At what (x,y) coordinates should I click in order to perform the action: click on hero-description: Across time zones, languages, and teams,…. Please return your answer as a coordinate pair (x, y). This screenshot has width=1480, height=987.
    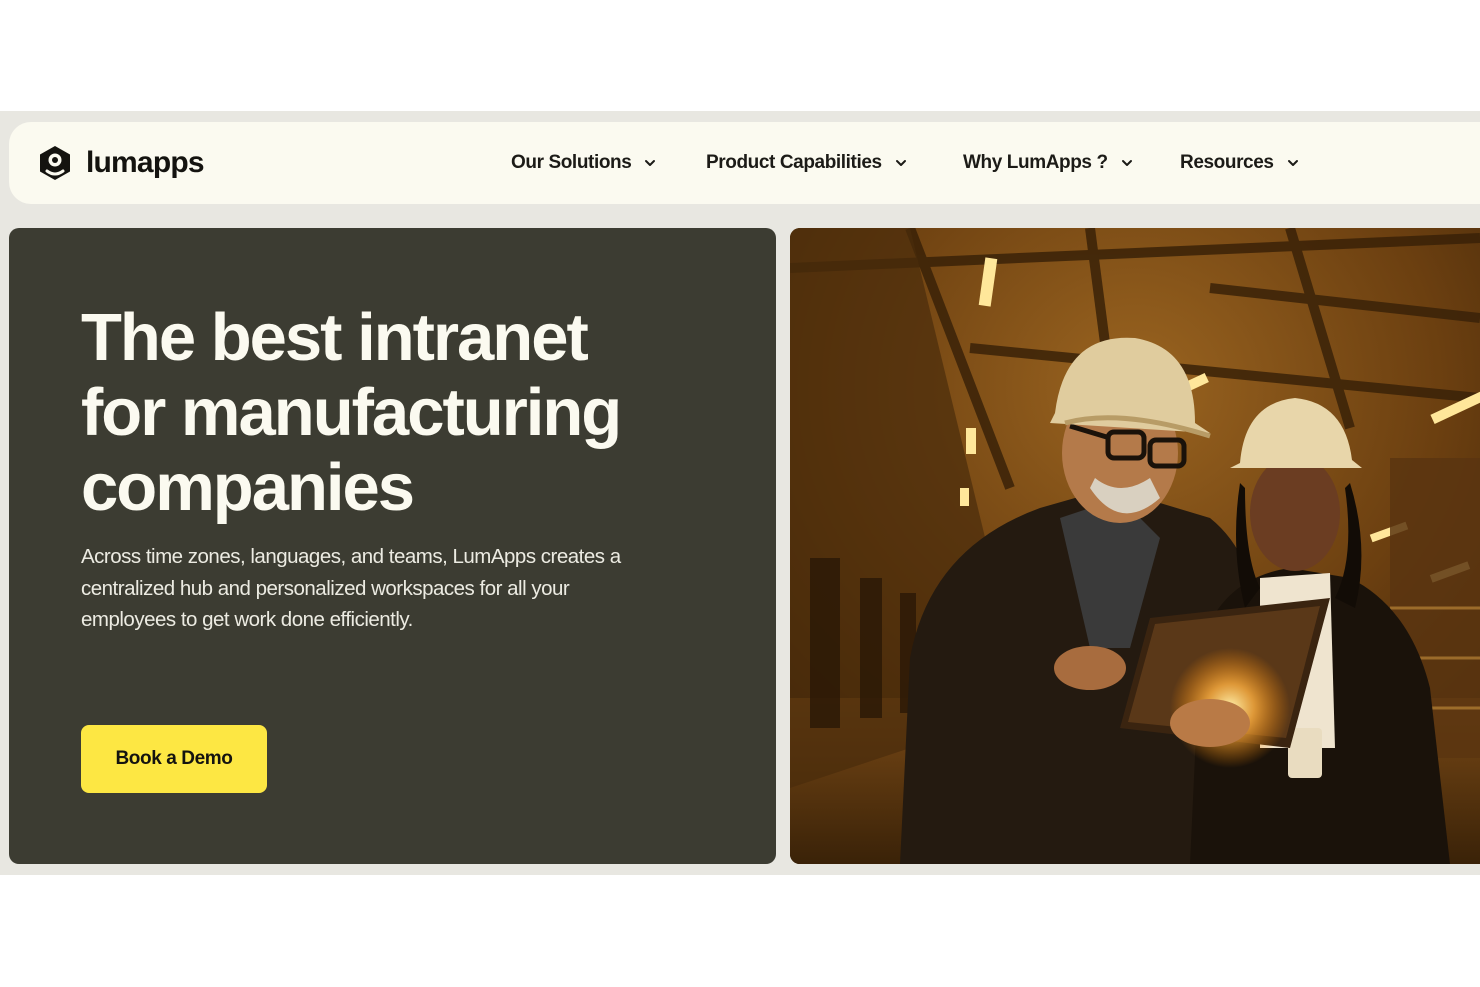
    Looking at the image, I should click on (371, 588).